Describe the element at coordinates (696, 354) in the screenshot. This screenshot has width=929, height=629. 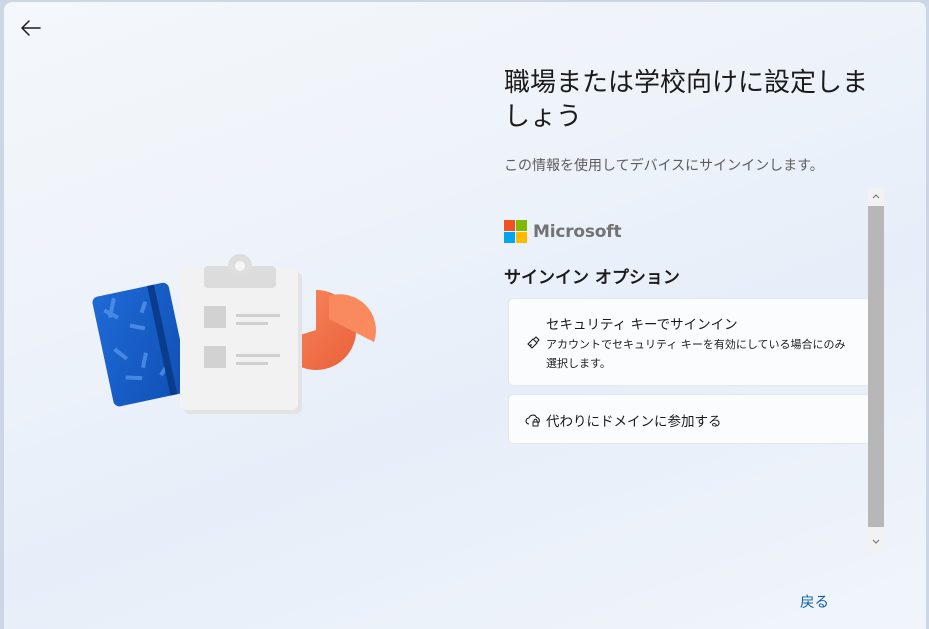
I see `security-key-option-description: アカウントでセキュリティ キーを有効にしている場合にのみ選択します。` at that location.